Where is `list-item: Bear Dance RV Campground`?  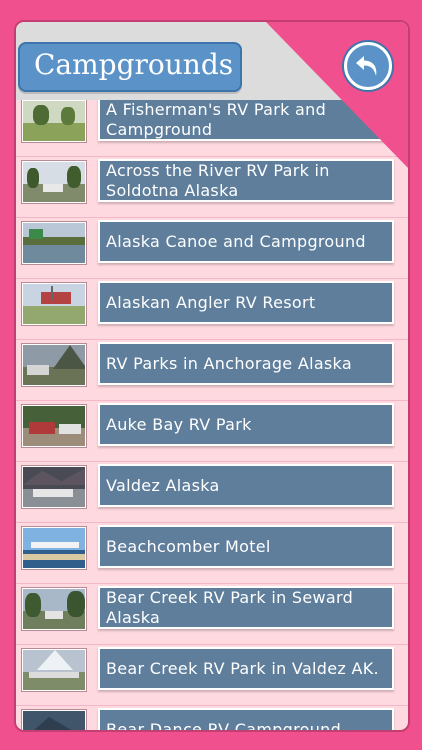 list-item: Bear Dance RV Campground is located at coordinates (212, 719).